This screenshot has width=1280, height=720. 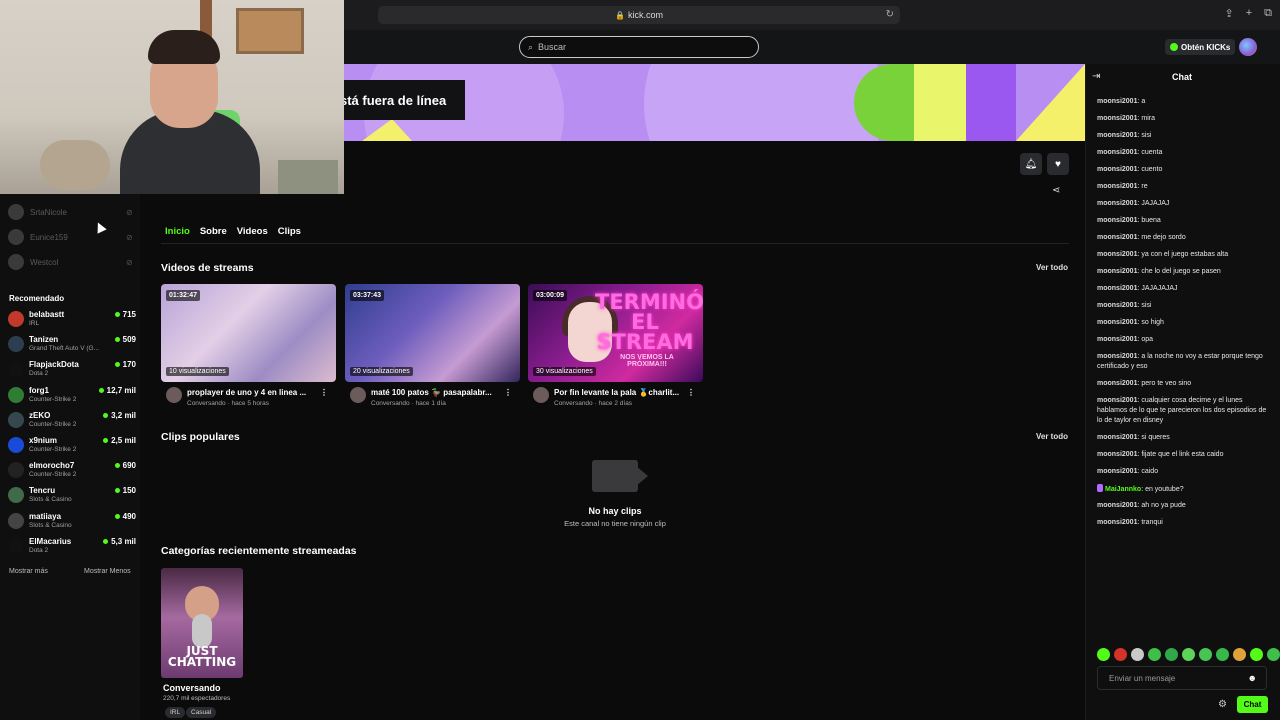 I want to click on user-avatar, so click(x=1248, y=47).